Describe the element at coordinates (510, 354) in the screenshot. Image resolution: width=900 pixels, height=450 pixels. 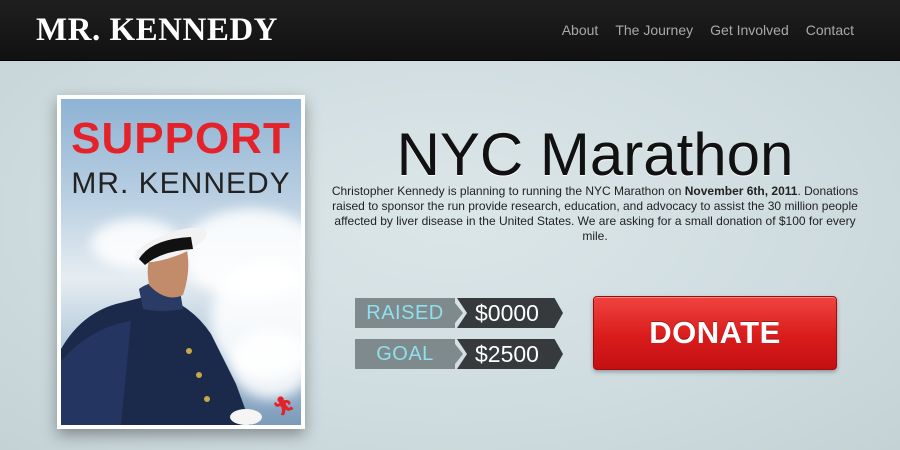
I see `goal-amount: $2500` at that location.